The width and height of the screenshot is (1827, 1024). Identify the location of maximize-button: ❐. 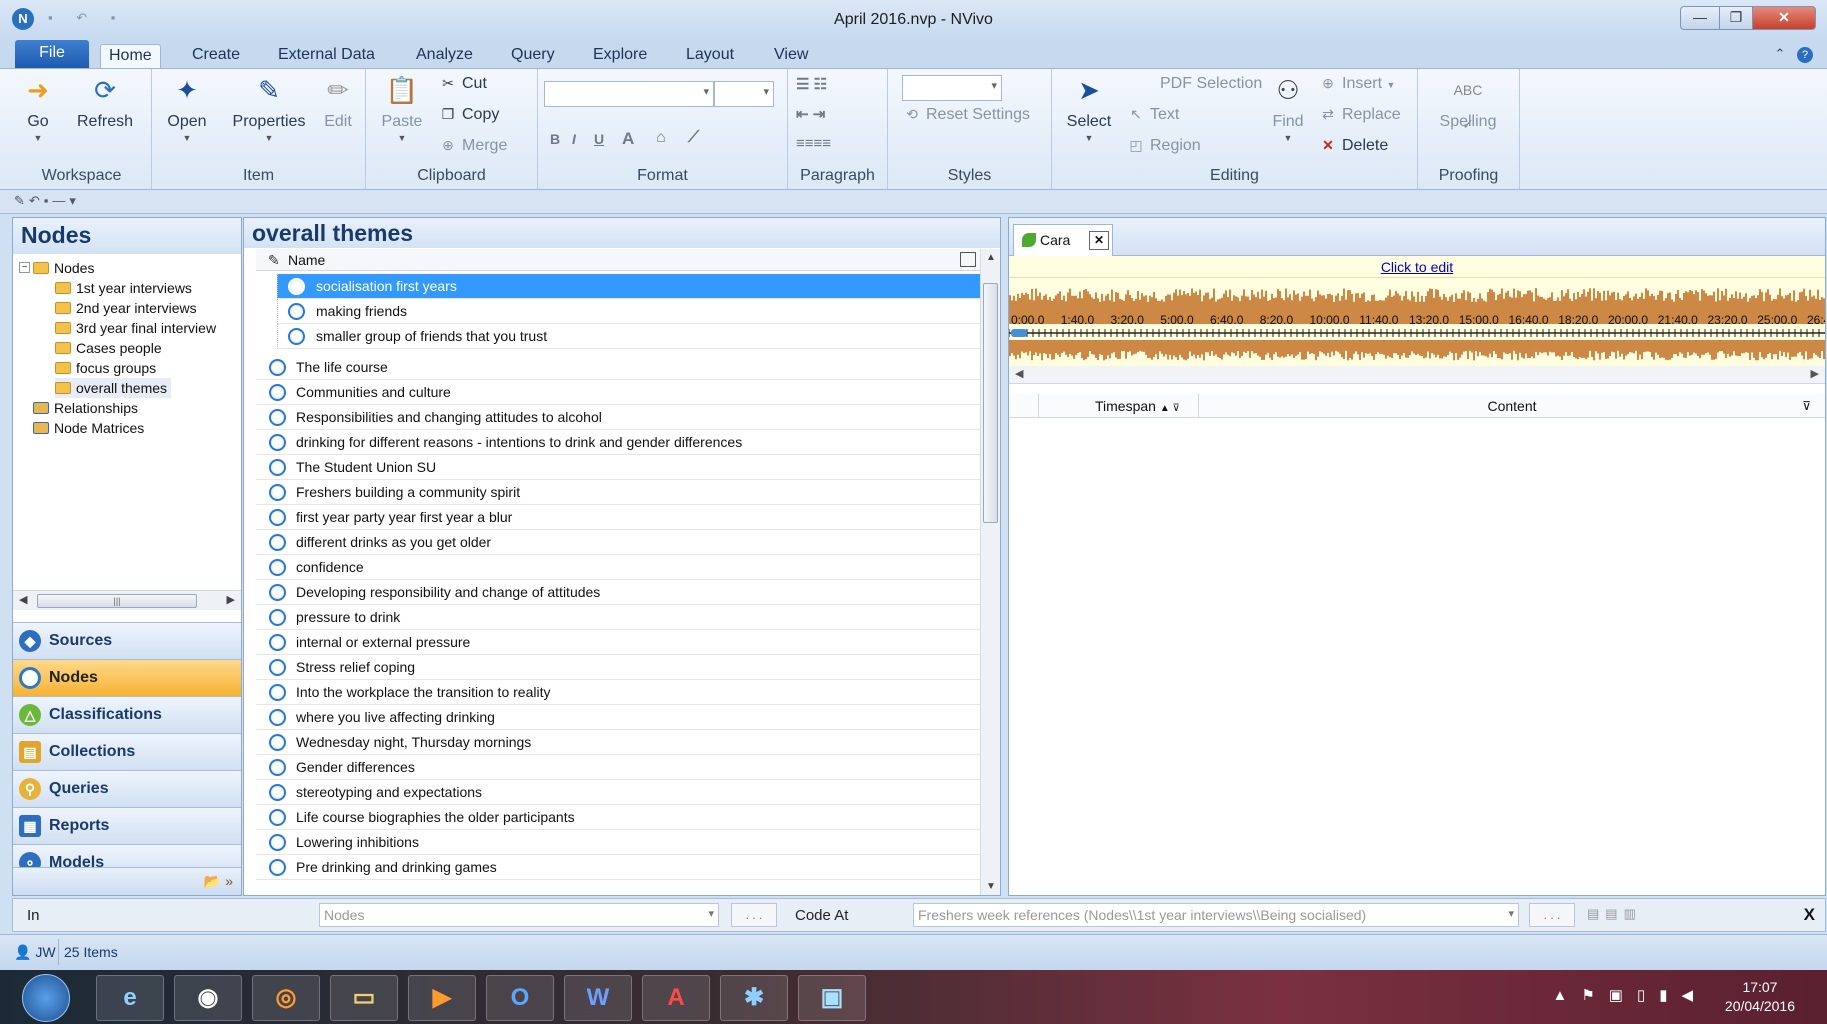
(1736, 18).